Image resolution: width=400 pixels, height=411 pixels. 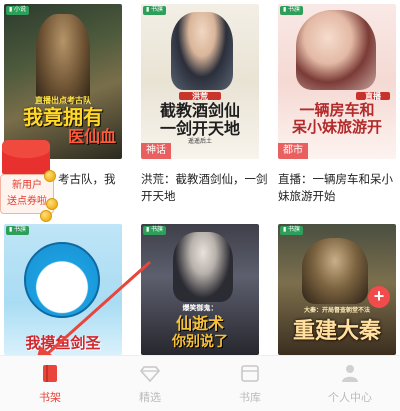 I want to click on cover-subtitle: 医仙血, so click(x=91, y=136).